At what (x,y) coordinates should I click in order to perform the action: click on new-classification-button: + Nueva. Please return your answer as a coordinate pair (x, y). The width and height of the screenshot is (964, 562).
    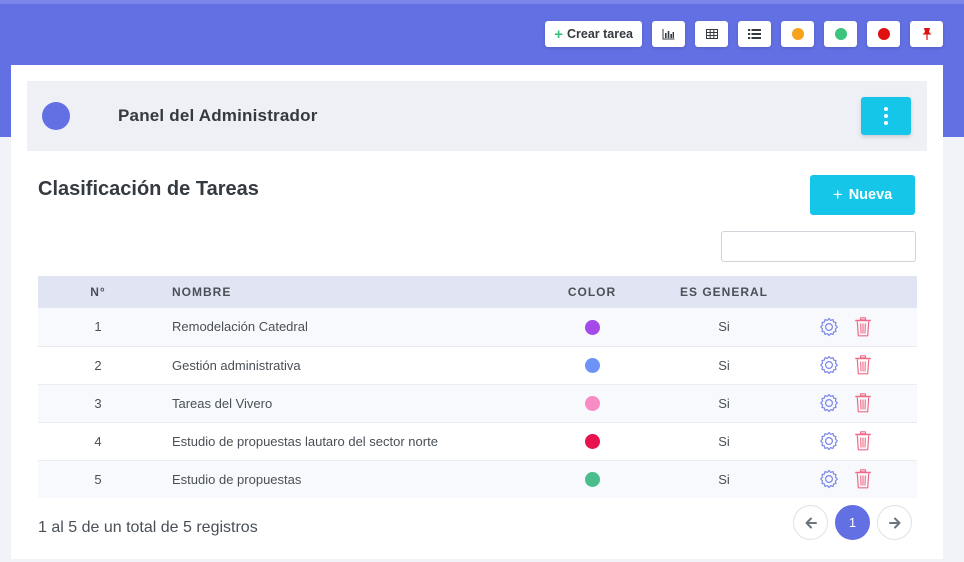
    Looking at the image, I should click on (862, 195).